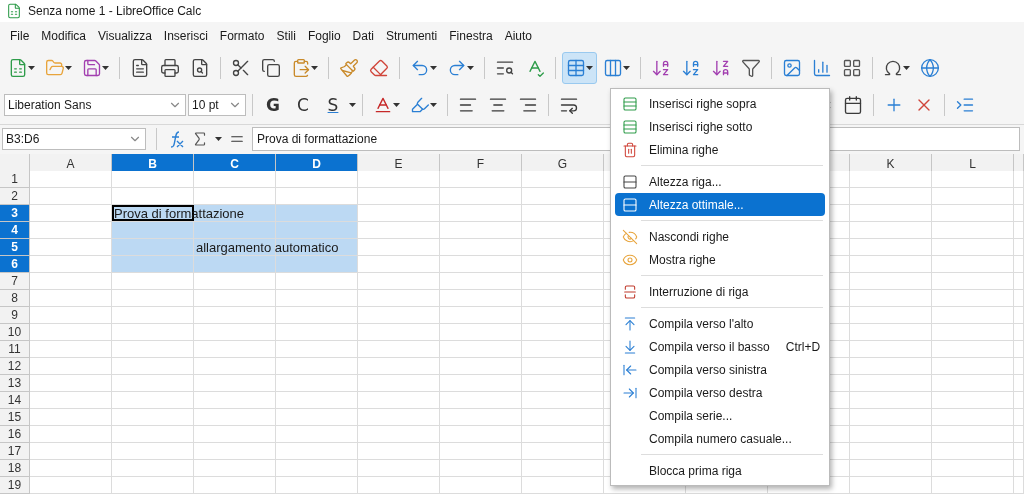 The image size is (1024, 494). What do you see at coordinates (803, 346) in the screenshot?
I see `shortcut-text: Ctrl+D` at bounding box center [803, 346].